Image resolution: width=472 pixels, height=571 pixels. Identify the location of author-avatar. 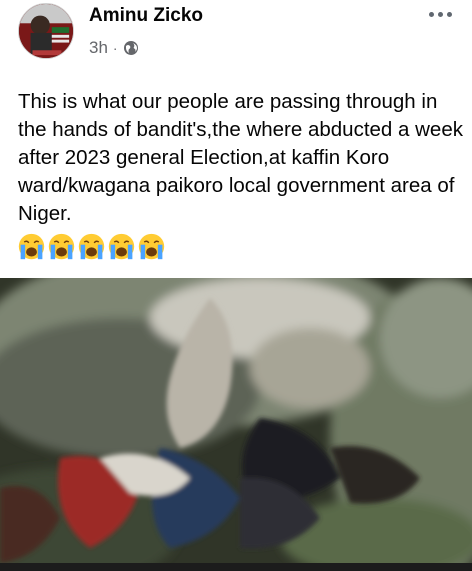
(46, 31).